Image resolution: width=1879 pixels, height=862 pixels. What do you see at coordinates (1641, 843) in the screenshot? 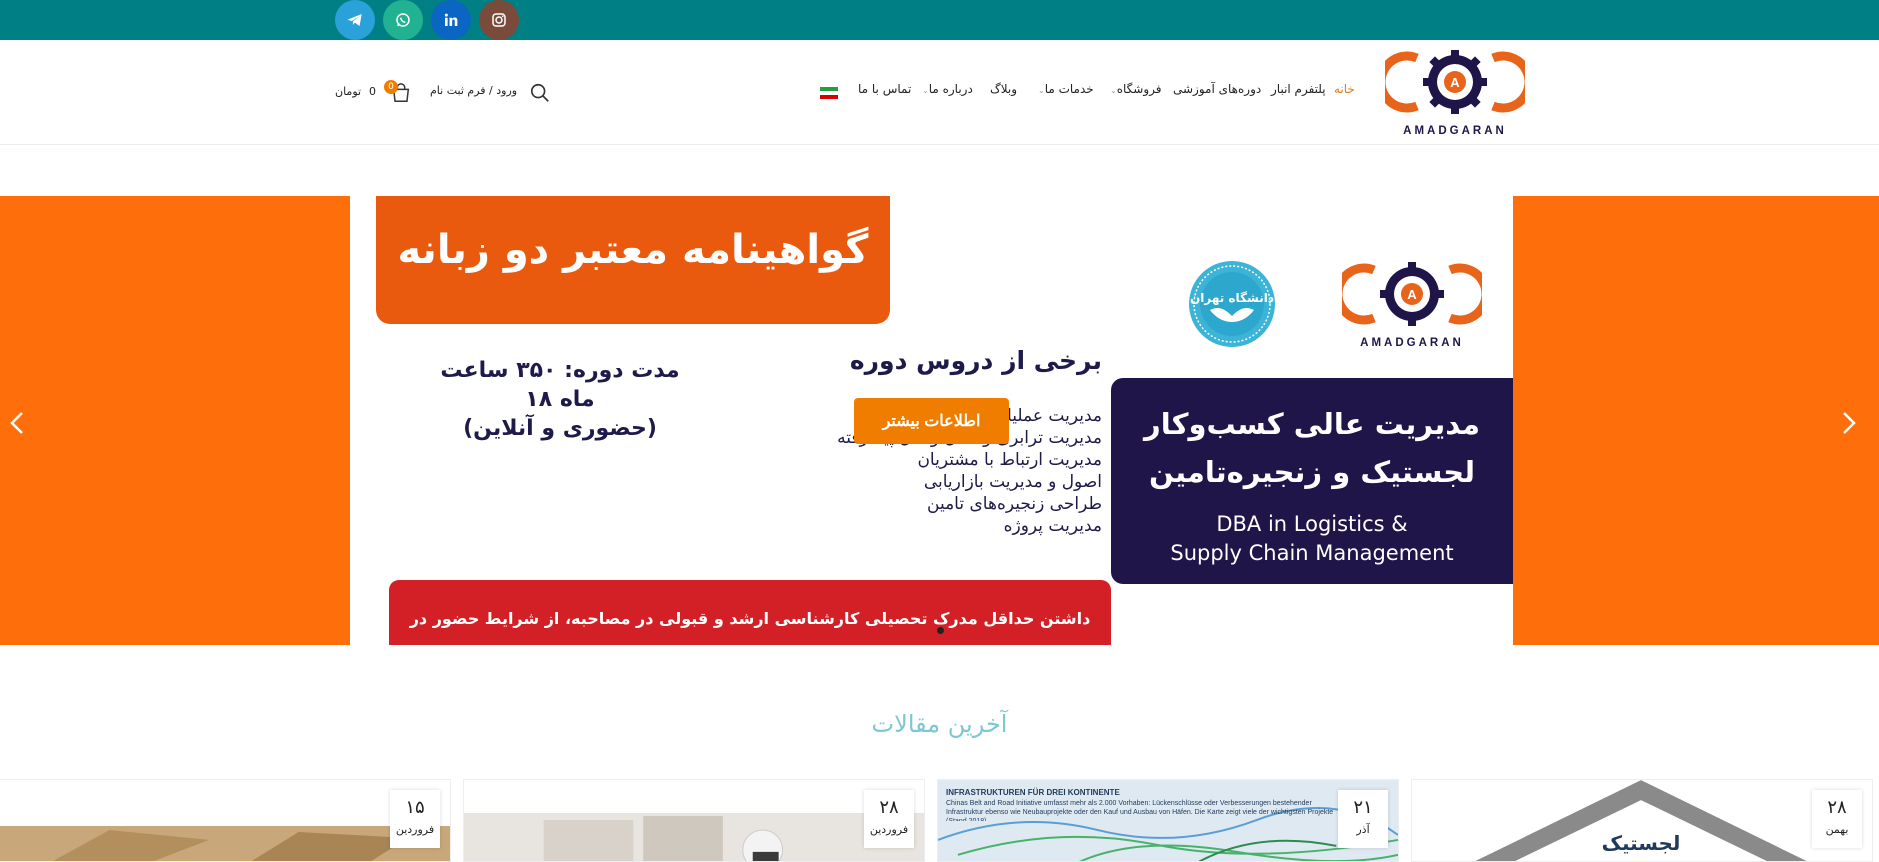
I see `logistics-caption: لجستیک` at bounding box center [1641, 843].